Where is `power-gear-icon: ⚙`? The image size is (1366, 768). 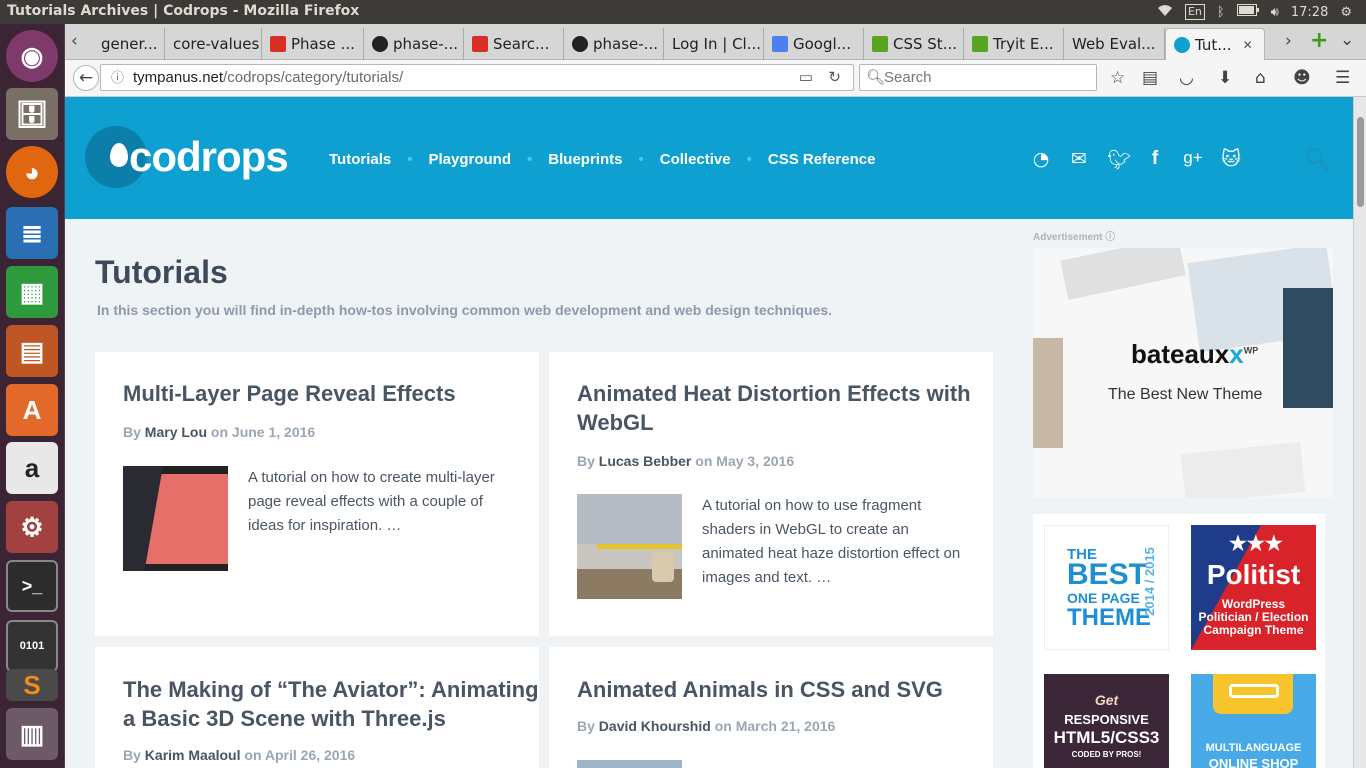 power-gear-icon: ⚙ is located at coordinates (1346, 12).